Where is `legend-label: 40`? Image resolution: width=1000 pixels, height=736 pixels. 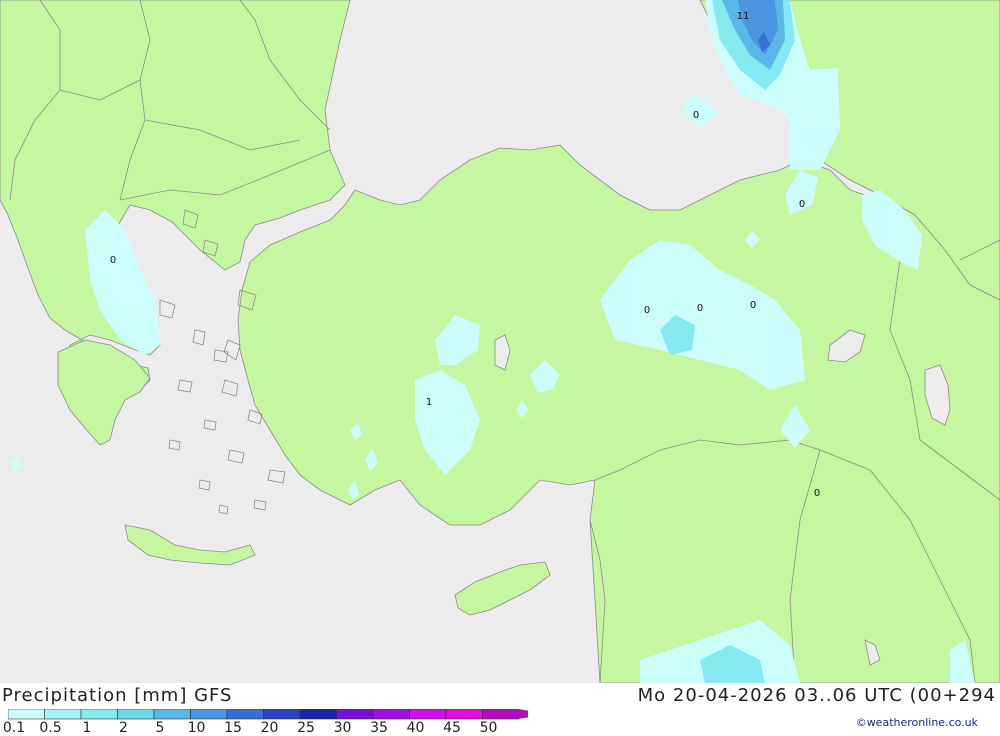 legend-label: 40 is located at coordinates (415, 728).